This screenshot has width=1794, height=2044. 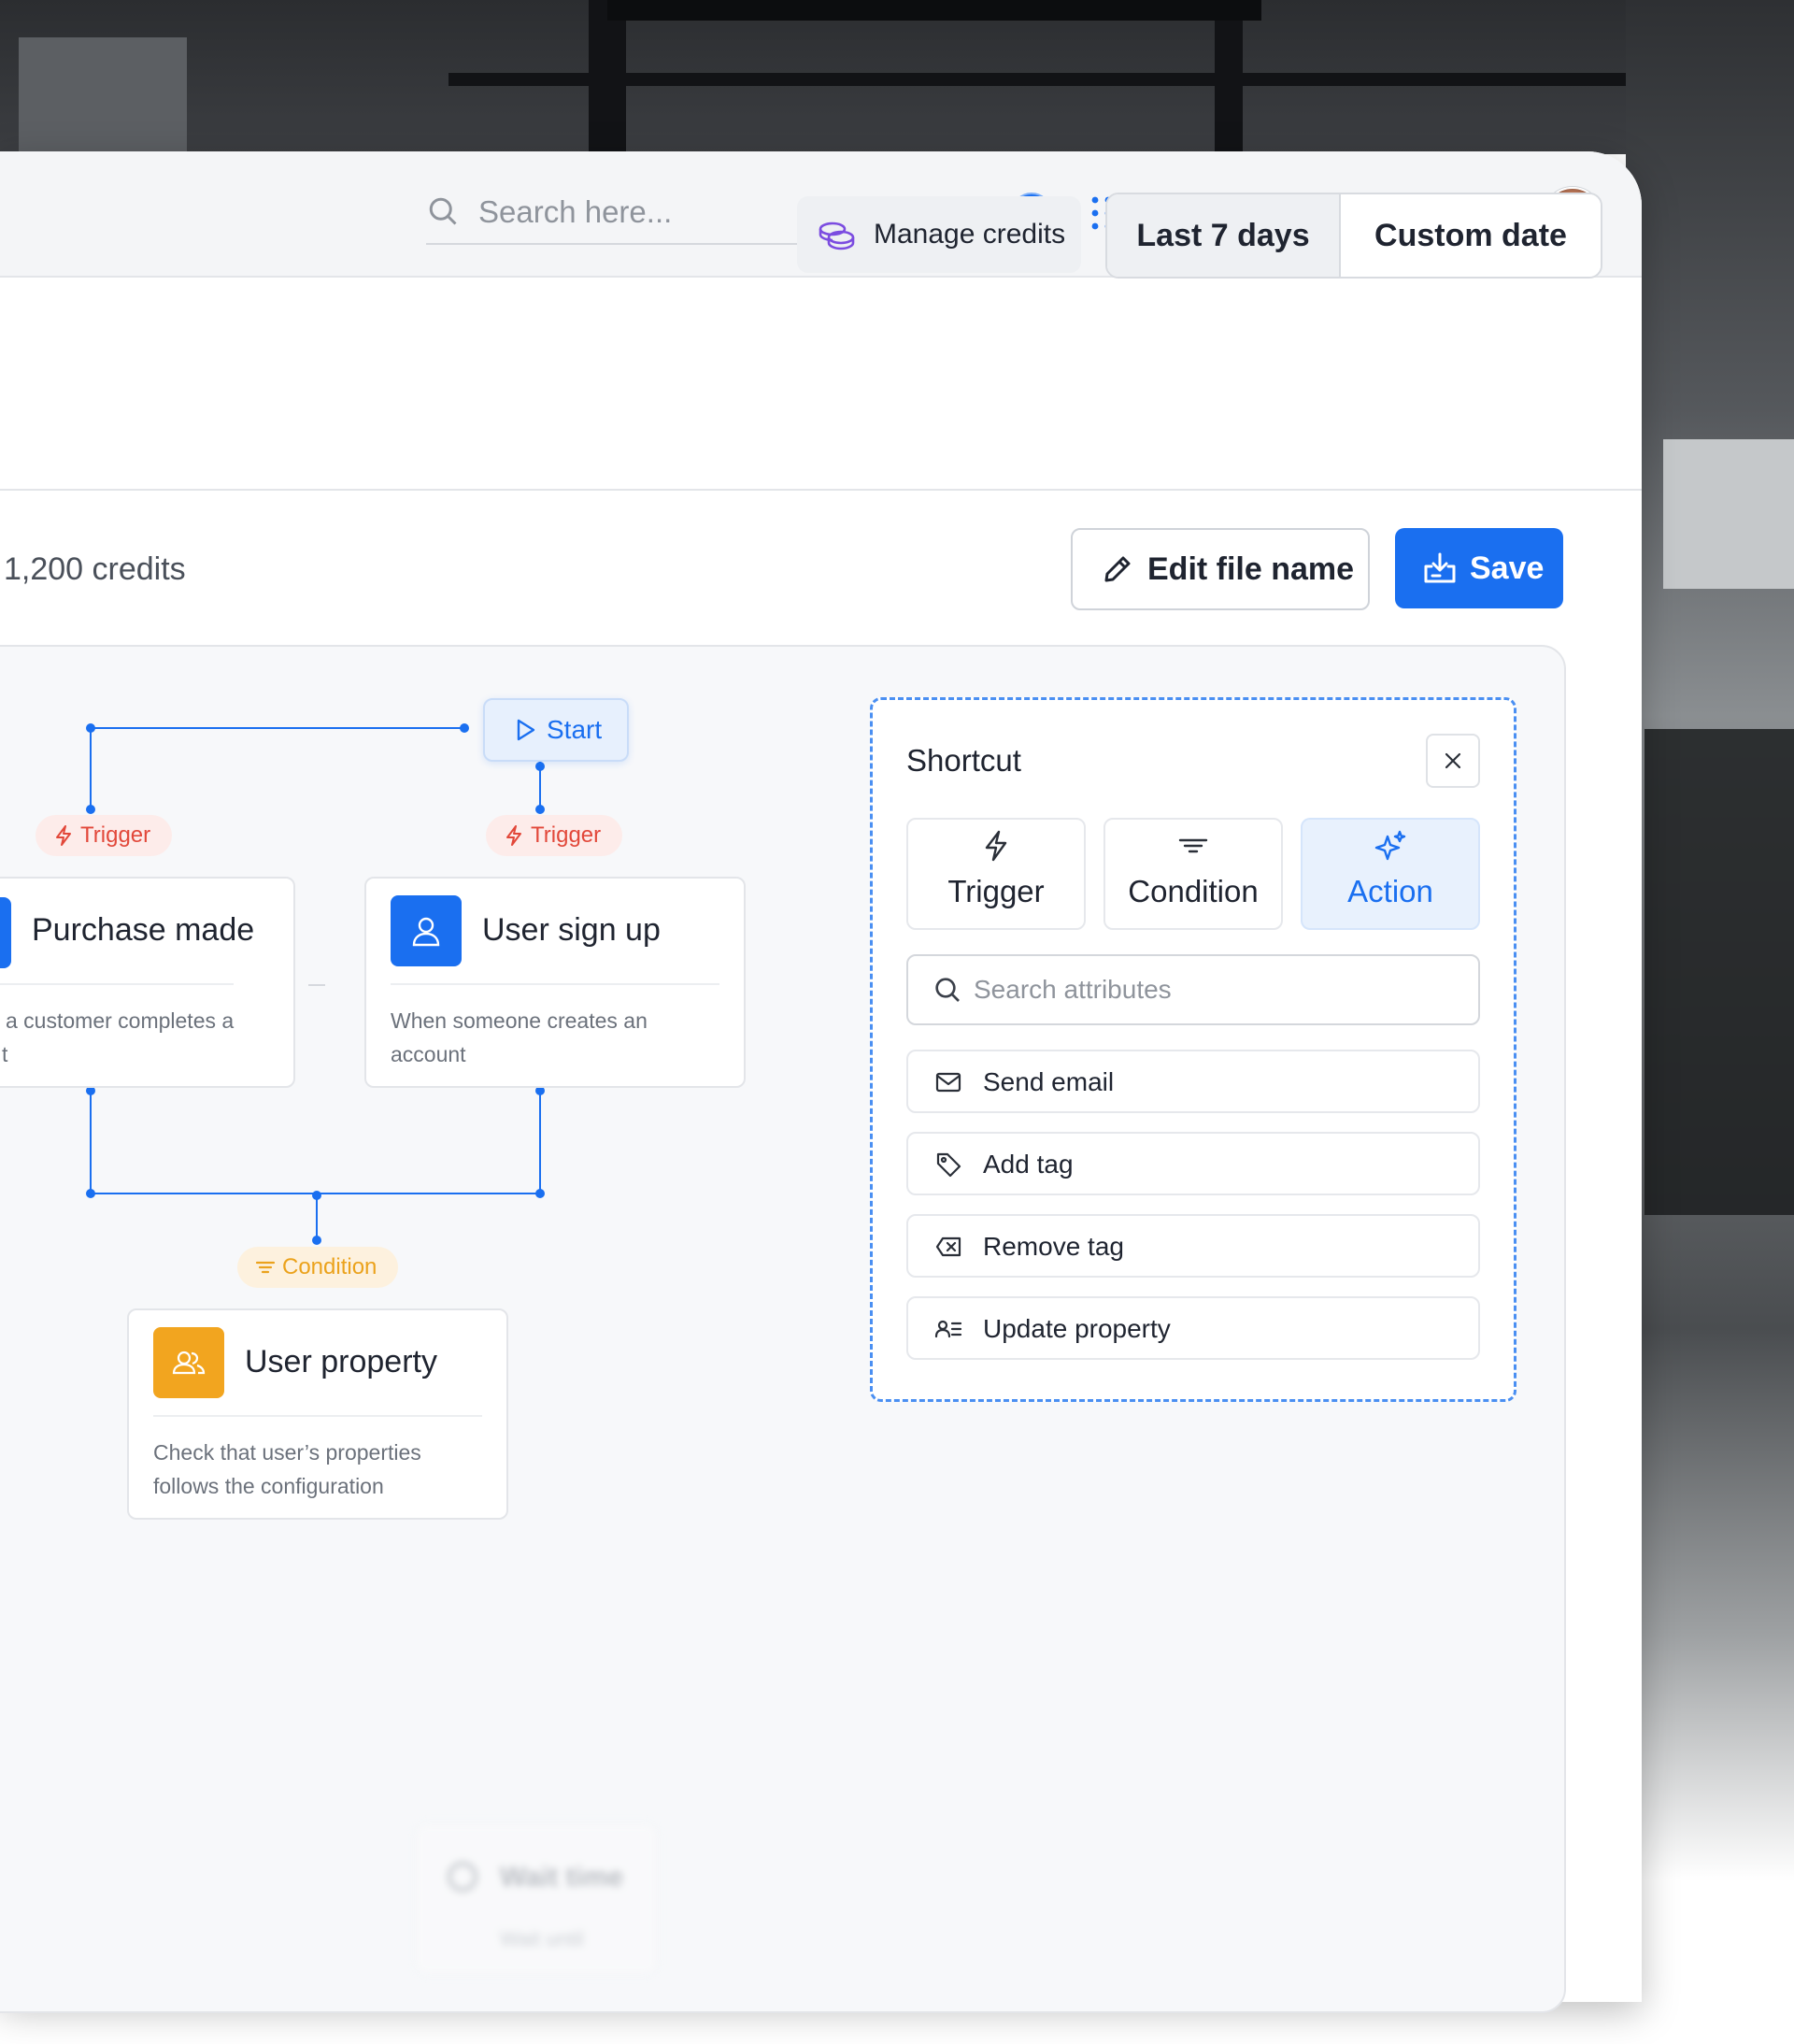 I want to click on start-node: Start, so click(x=556, y=730).